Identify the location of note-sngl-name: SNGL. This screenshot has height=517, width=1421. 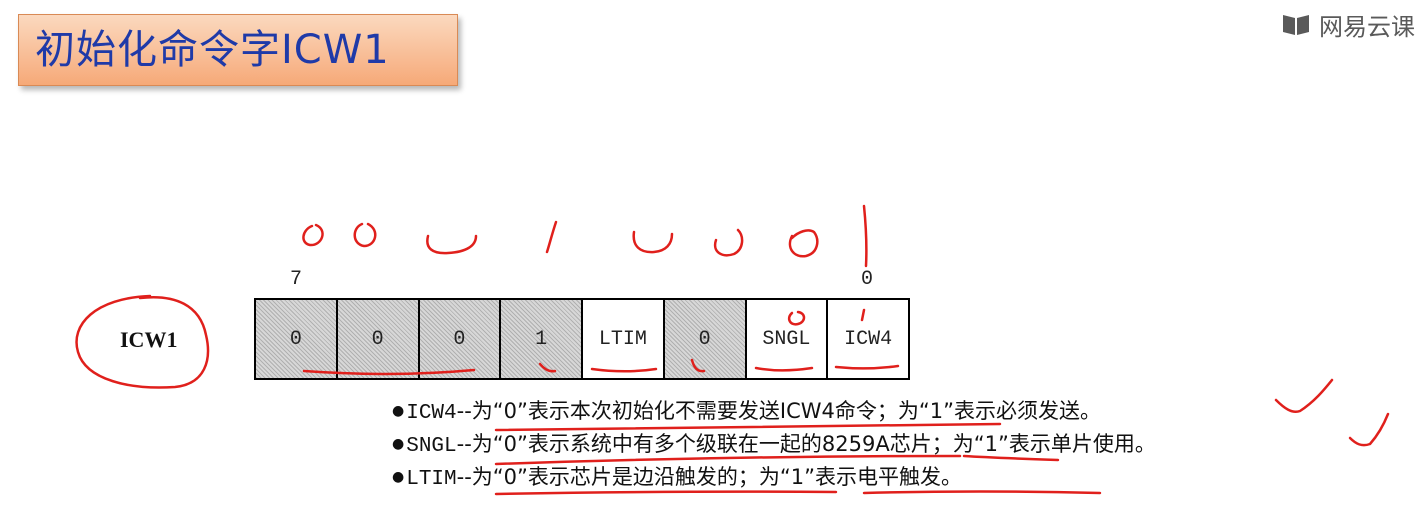
(431, 446).